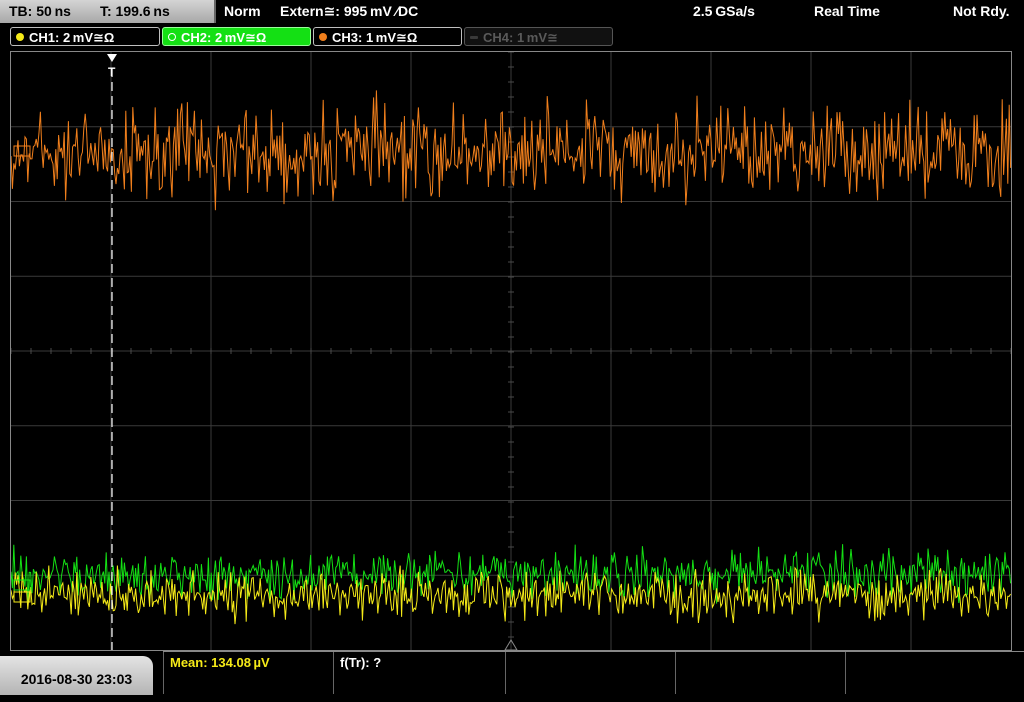  Describe the element at coordinates (349, 11) in the screenshot. I see `trigger-source: Extern≅: 995 mV ∕DC` at that location.